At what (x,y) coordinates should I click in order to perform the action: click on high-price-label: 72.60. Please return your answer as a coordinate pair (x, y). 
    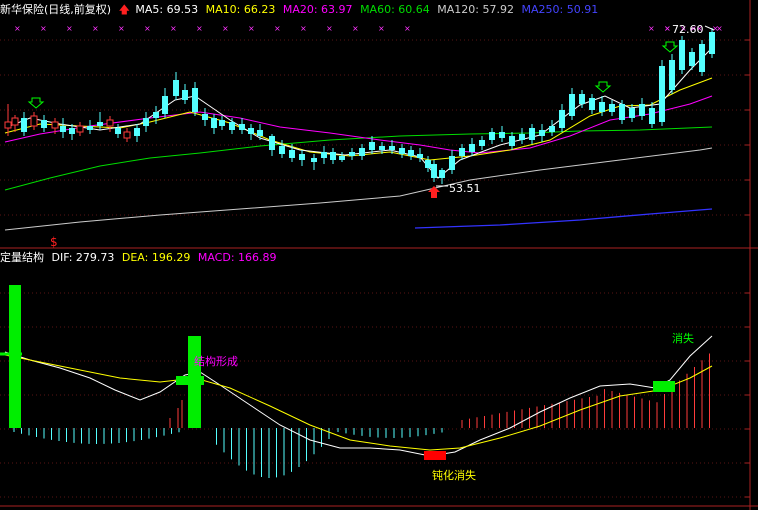
    Looking at the image, I should click on (688, 29).